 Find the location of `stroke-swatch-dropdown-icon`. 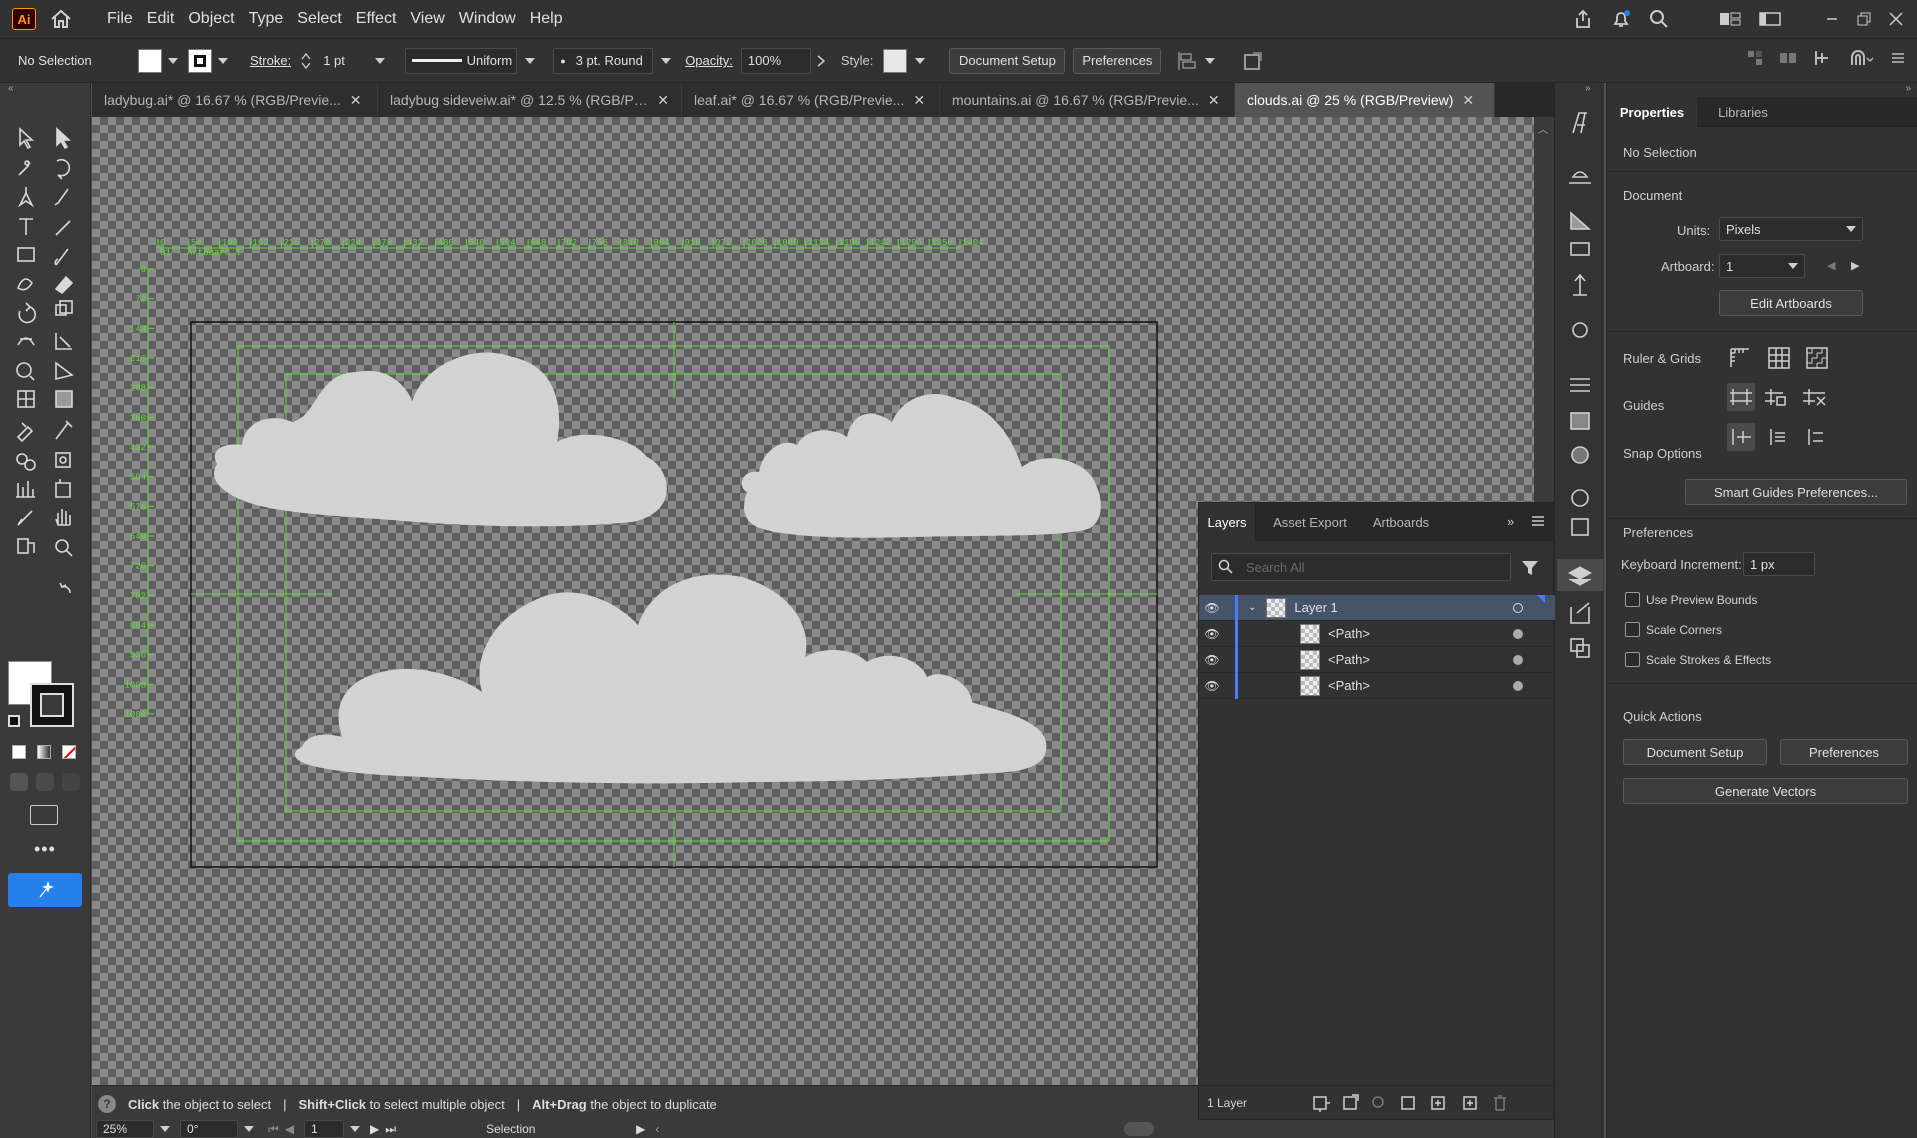

stroke-swatch-dropdown-icon is located at coordinates (223, 60).